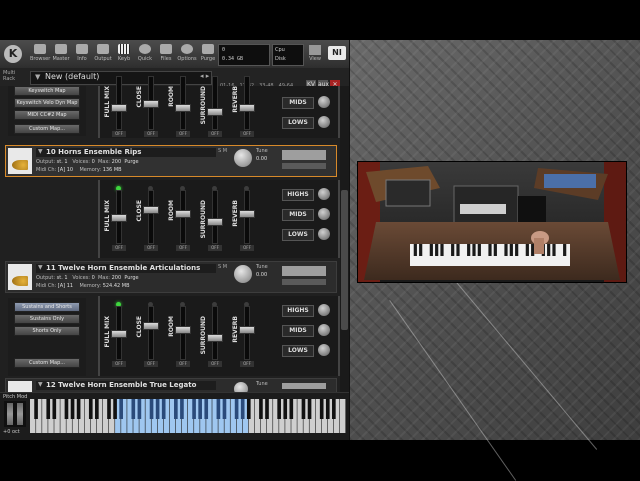 Image resolution: width=640 pixels, height=481 pixels. What do you see at coordinates (47, 307) in the screenshot?
I see `sustains-and-shorts-button: Sustains and Shorts` at bounding box center [47, 307].